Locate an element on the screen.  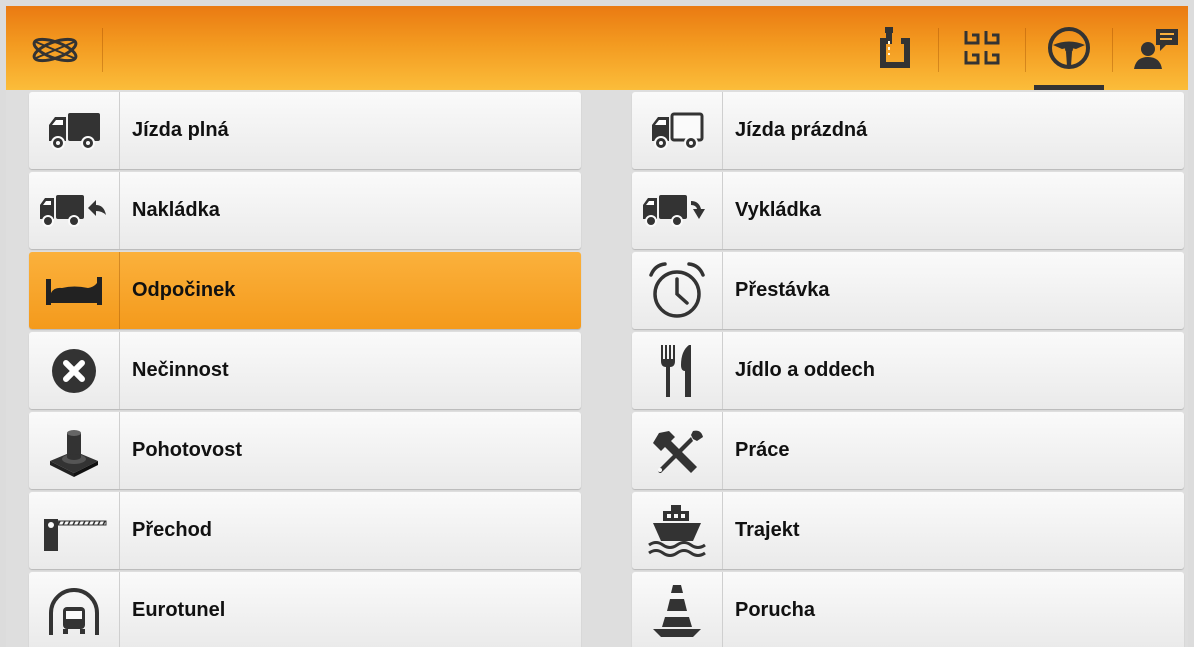
activity-idle: Nečinnost is located at coordinates (305, 370).